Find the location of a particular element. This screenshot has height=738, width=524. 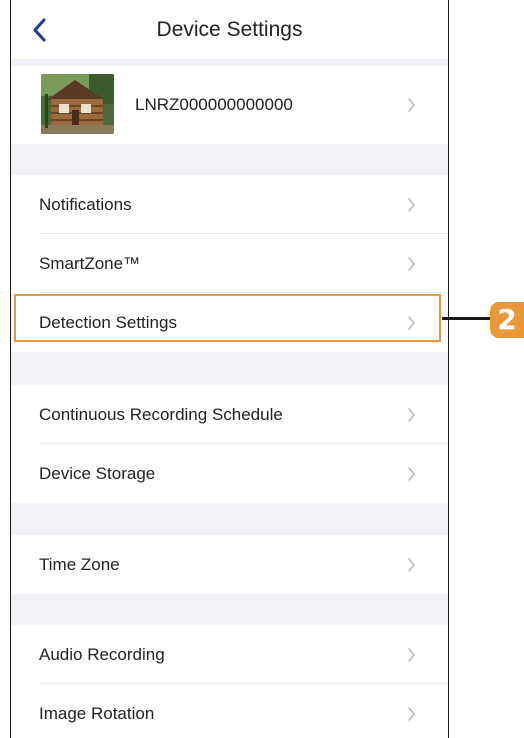

callout-badge: 2 is located at coordinates (507, 320).